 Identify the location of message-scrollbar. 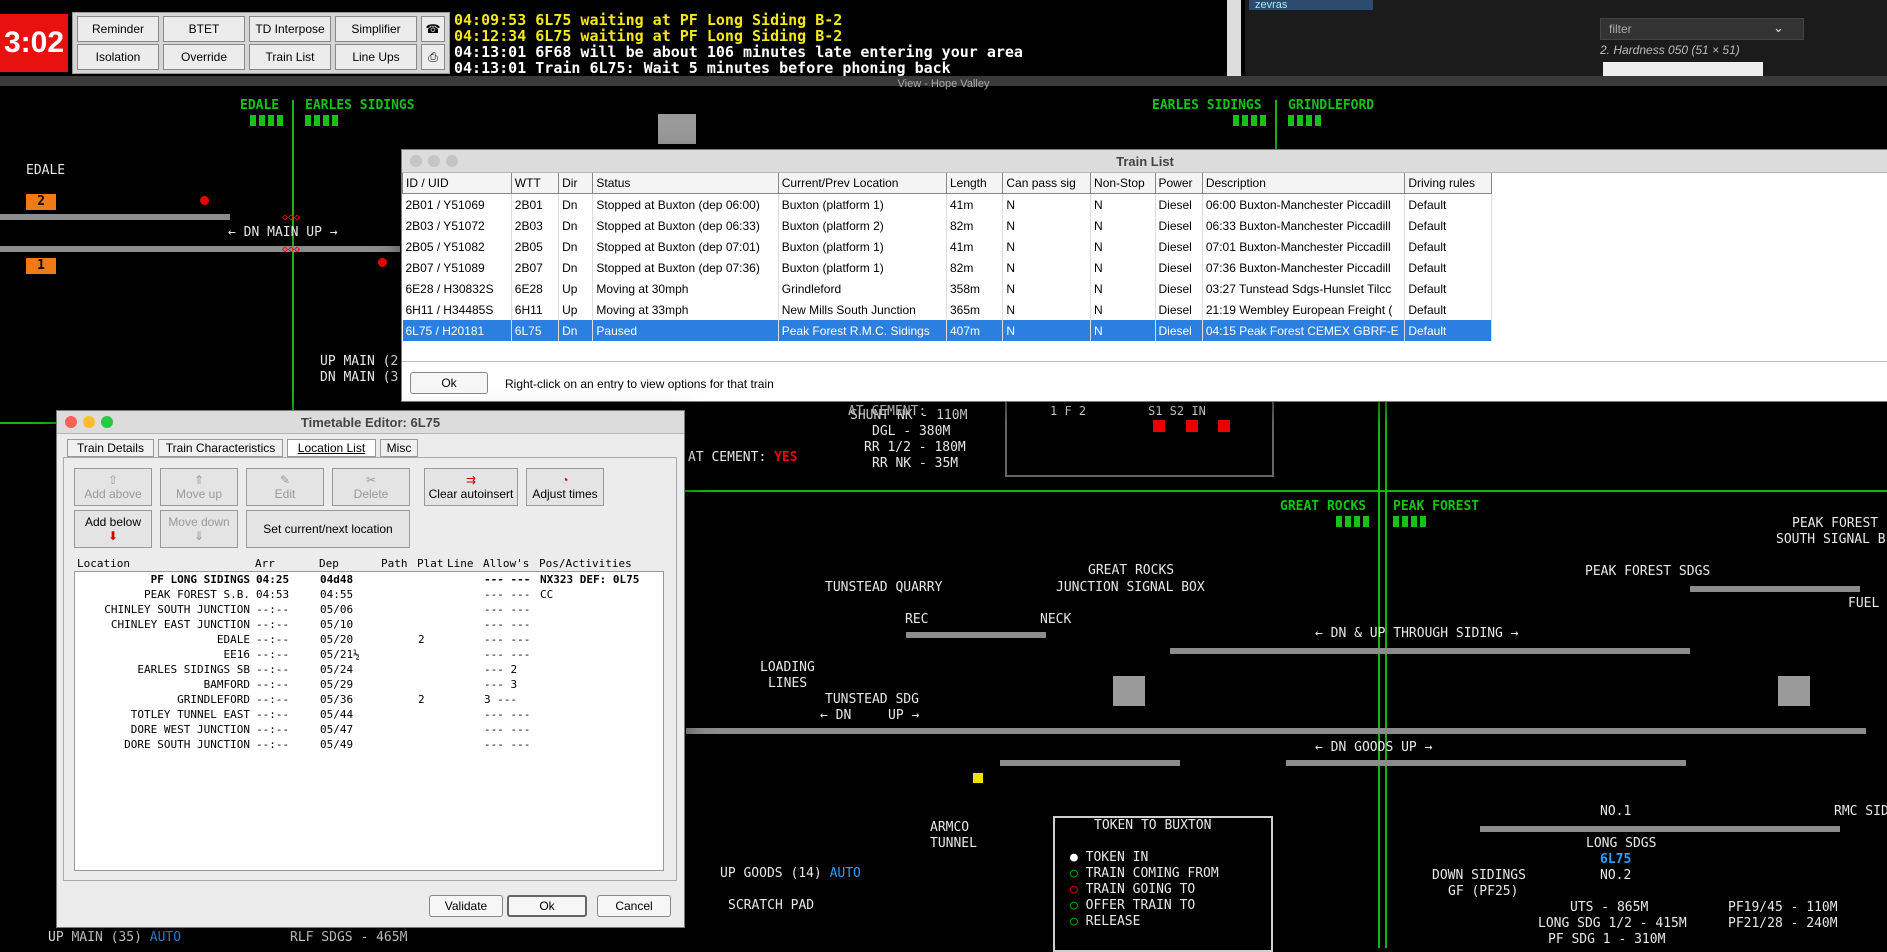
(1234, 38).